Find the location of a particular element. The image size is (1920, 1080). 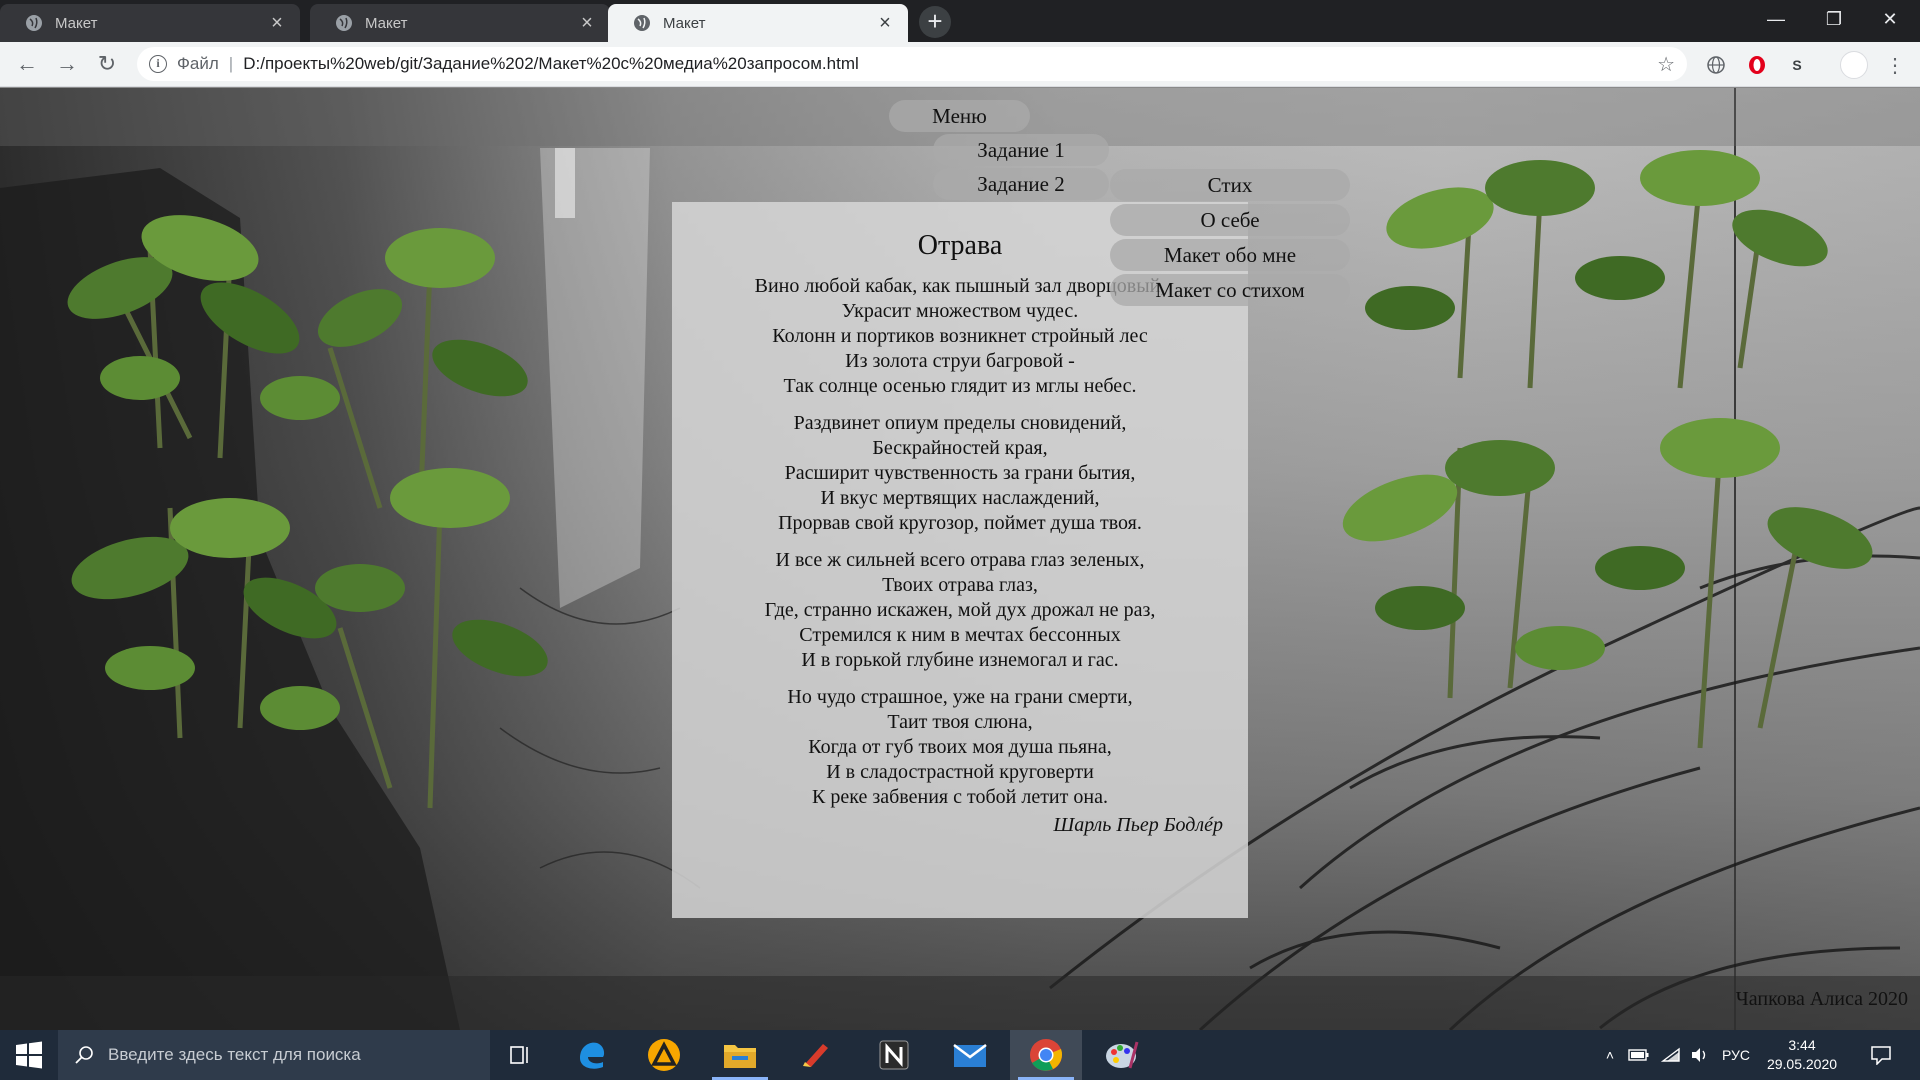

menu-item-task-1: Задание 1 is located at coordinates (1021, 150).